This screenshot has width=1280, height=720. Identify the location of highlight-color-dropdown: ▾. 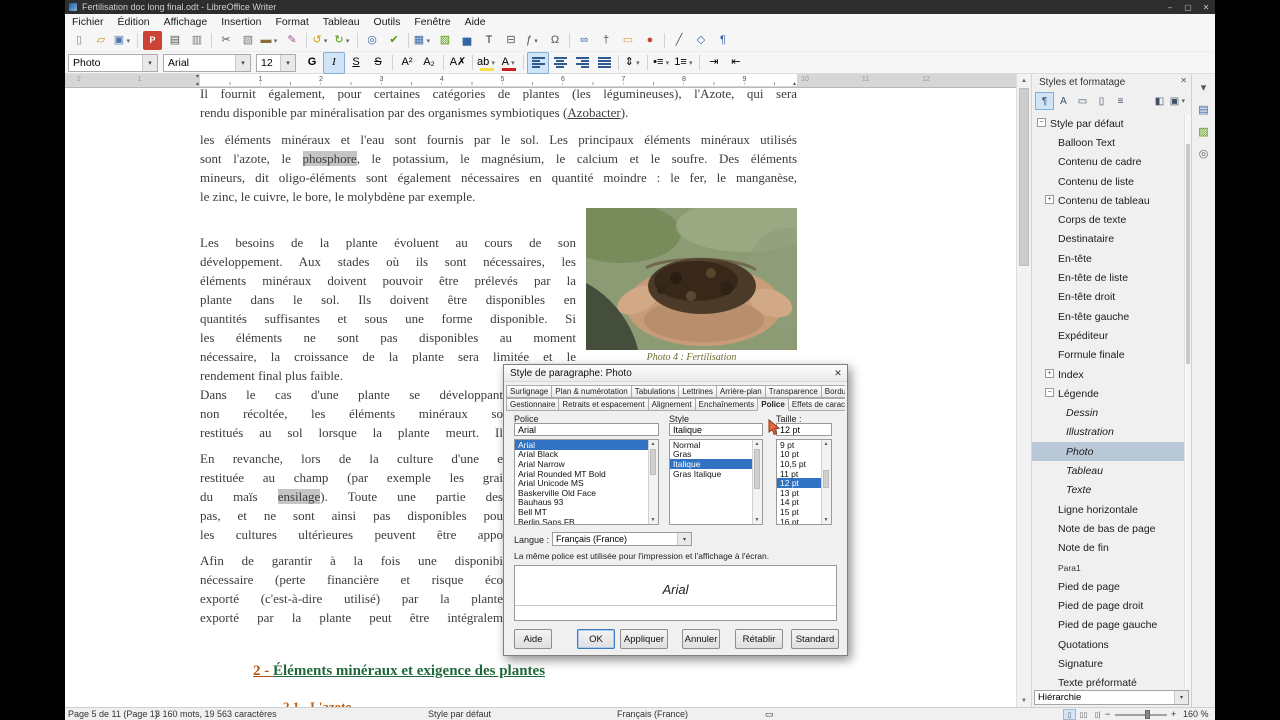
(493, 63).